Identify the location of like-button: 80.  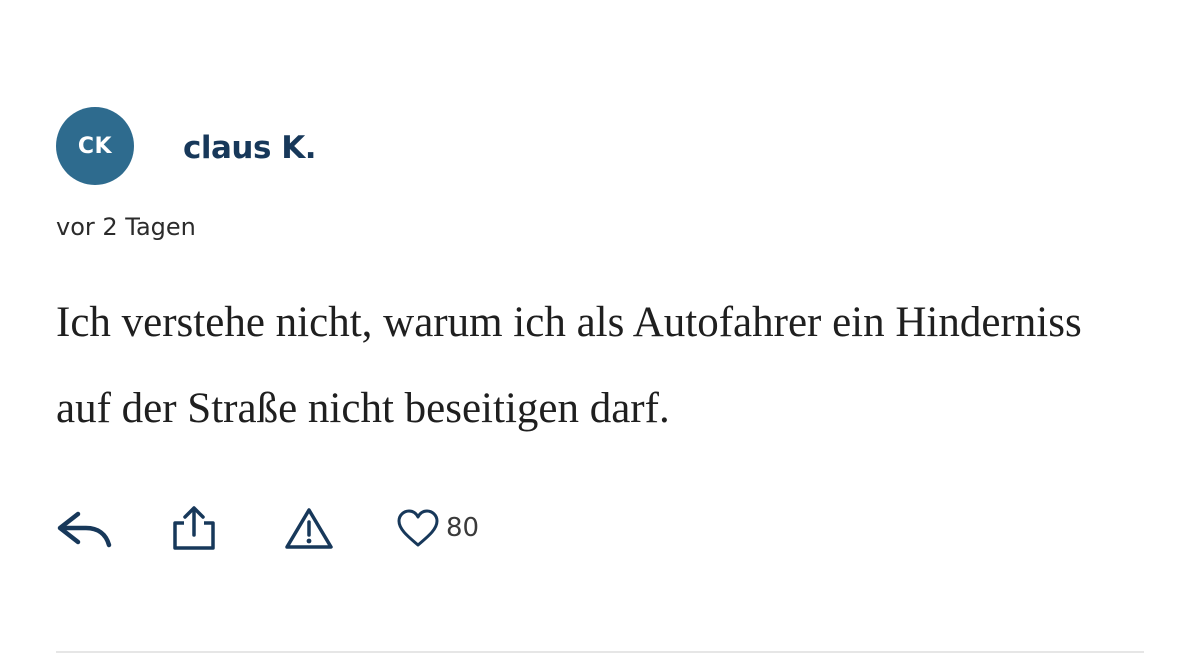
(466, 528).